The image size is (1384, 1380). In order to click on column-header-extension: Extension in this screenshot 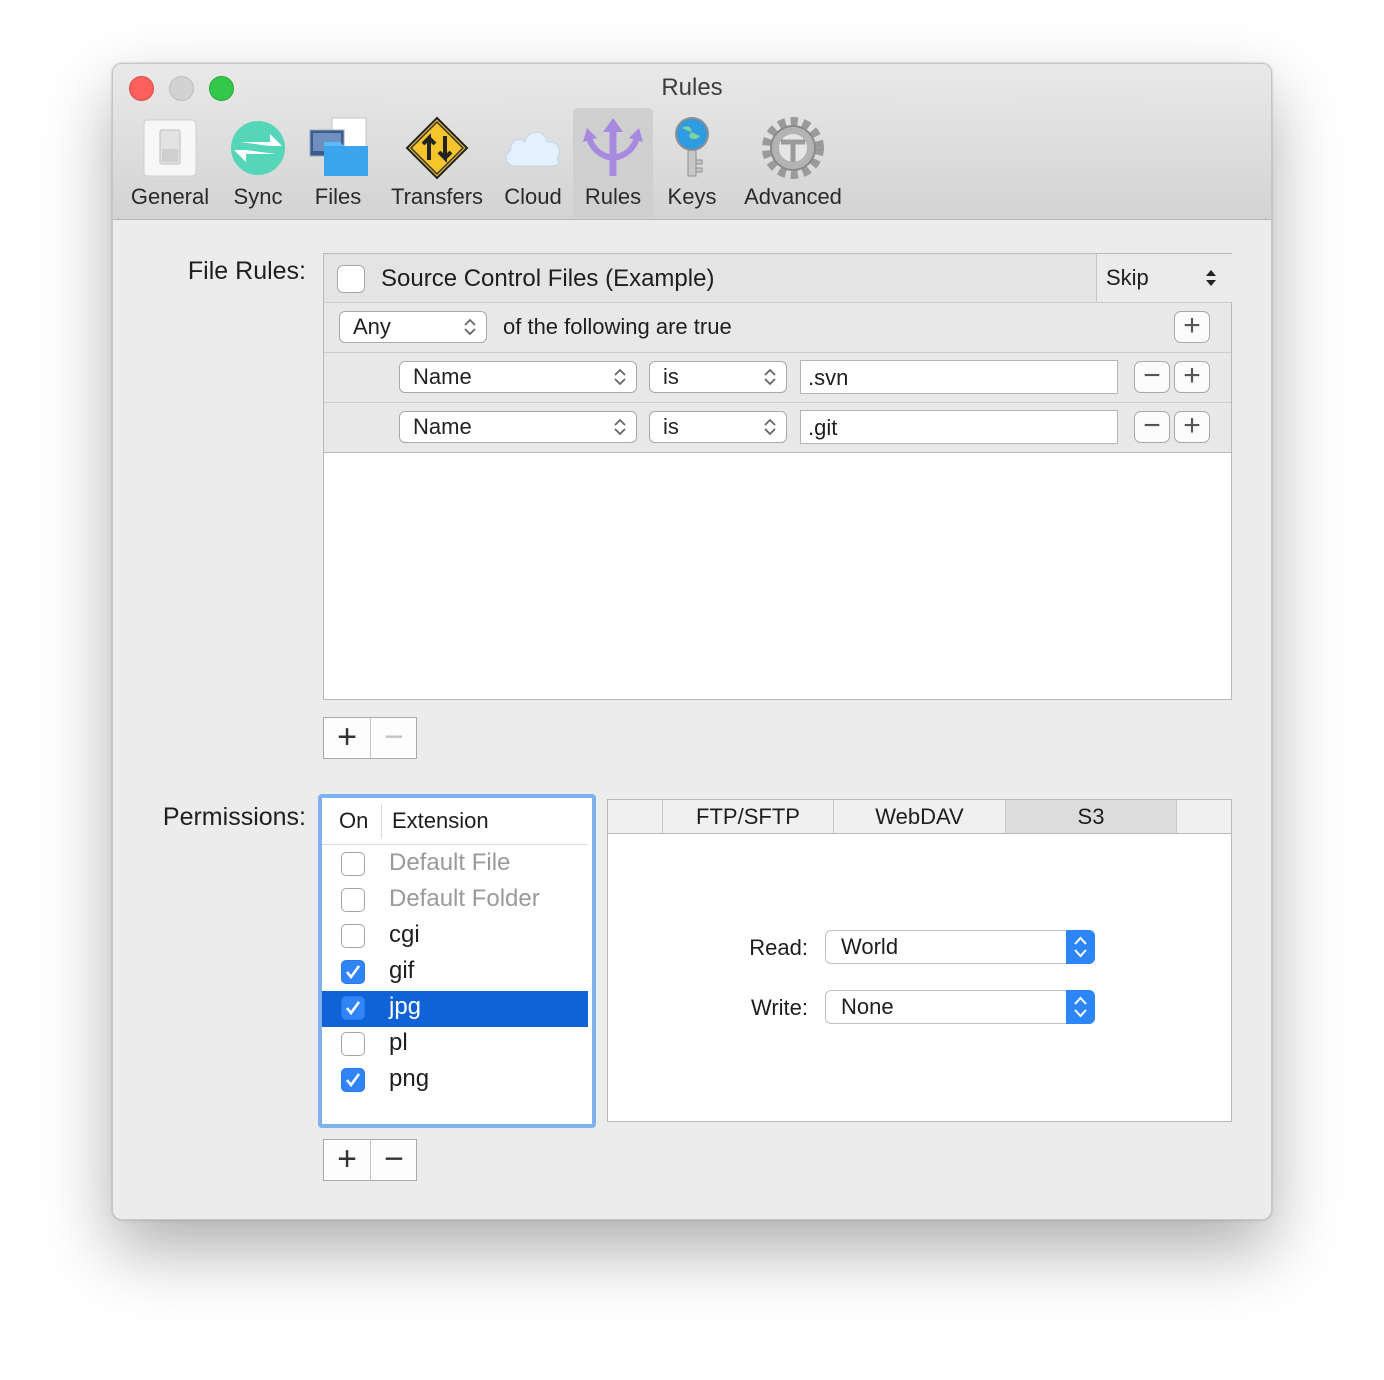, I will do `click(440, 821)`.